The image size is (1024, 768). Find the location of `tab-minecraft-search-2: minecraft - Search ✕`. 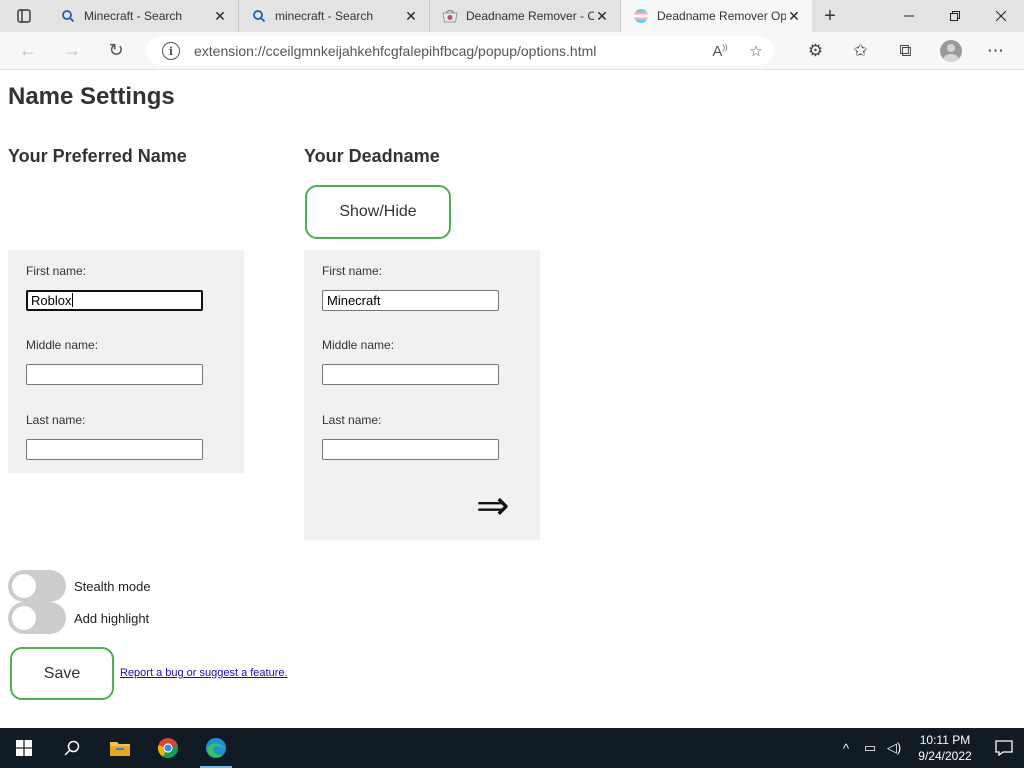

tab-minecraft-search-2: minecraft - Search ✕ is located at coordinates (334, 16).